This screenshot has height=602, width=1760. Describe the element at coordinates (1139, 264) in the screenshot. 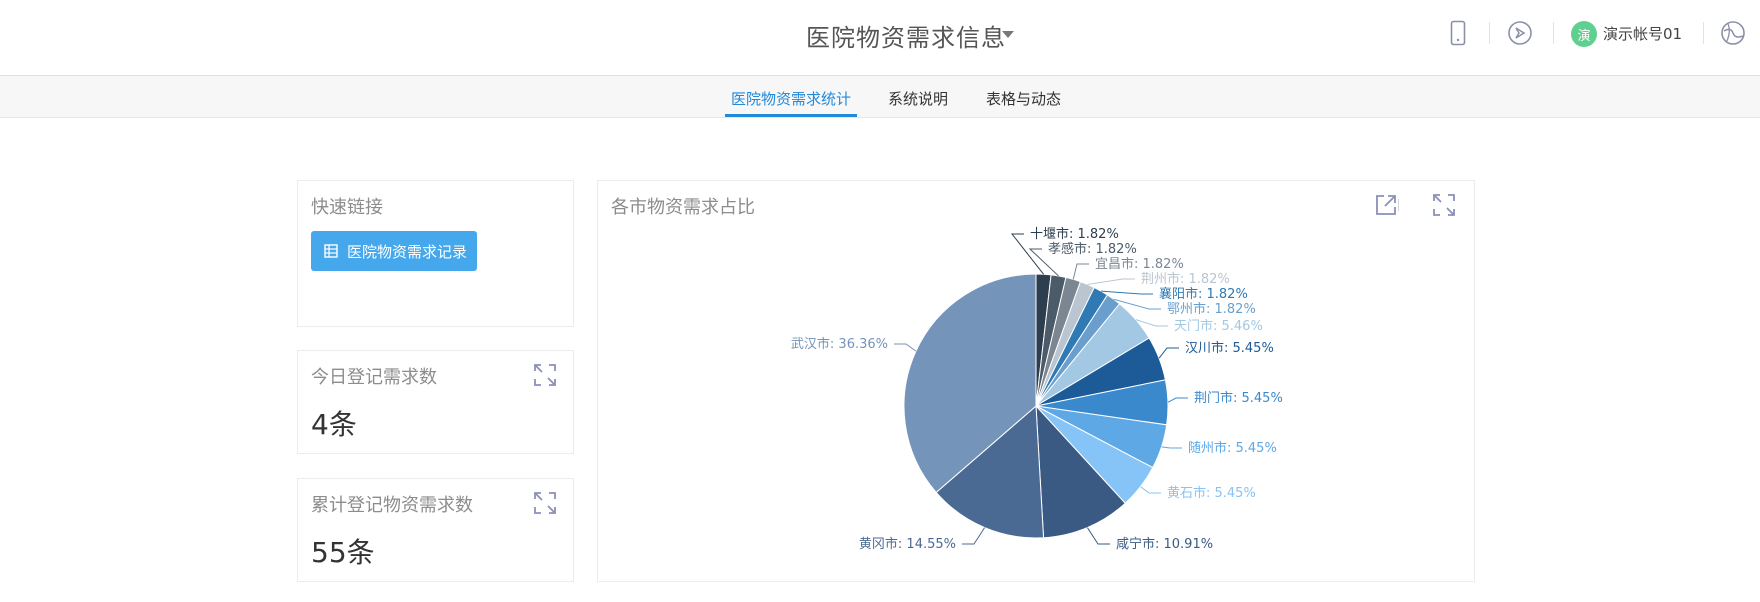

I see `pie-slice-label: 宜昌市: 1.82%` at that location.